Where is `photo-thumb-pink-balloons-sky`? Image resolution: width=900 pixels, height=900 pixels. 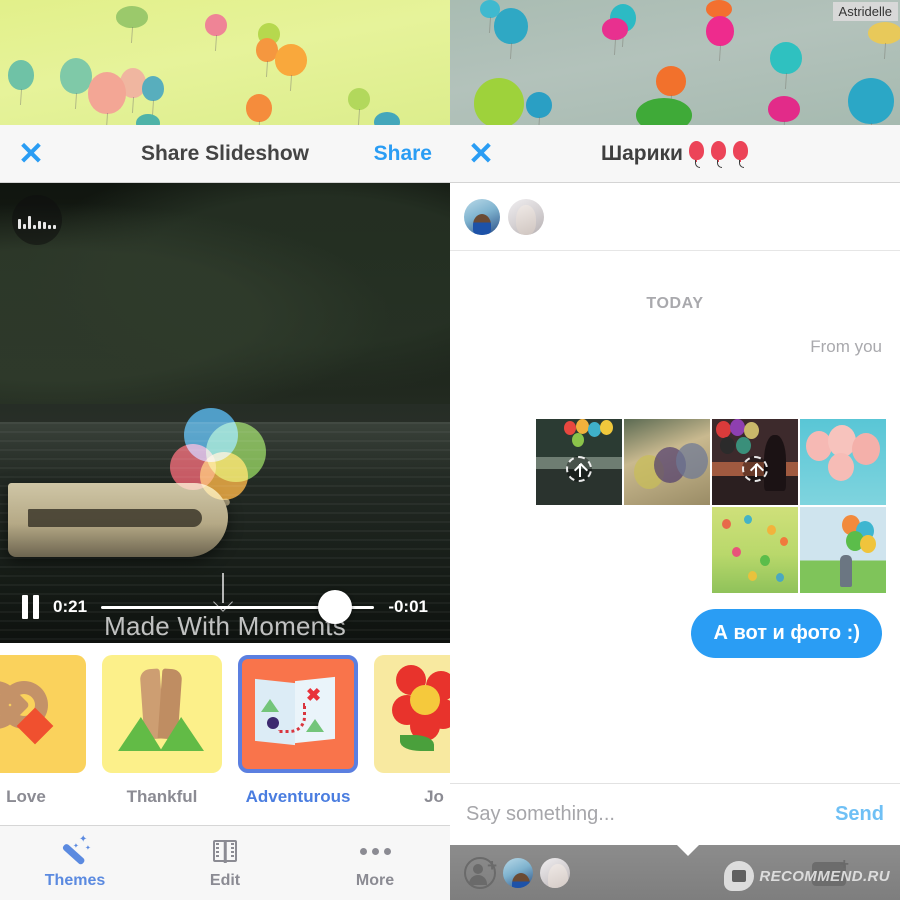 photo-thumb-pink-balloons-sky is located at coordinates (843, 462).